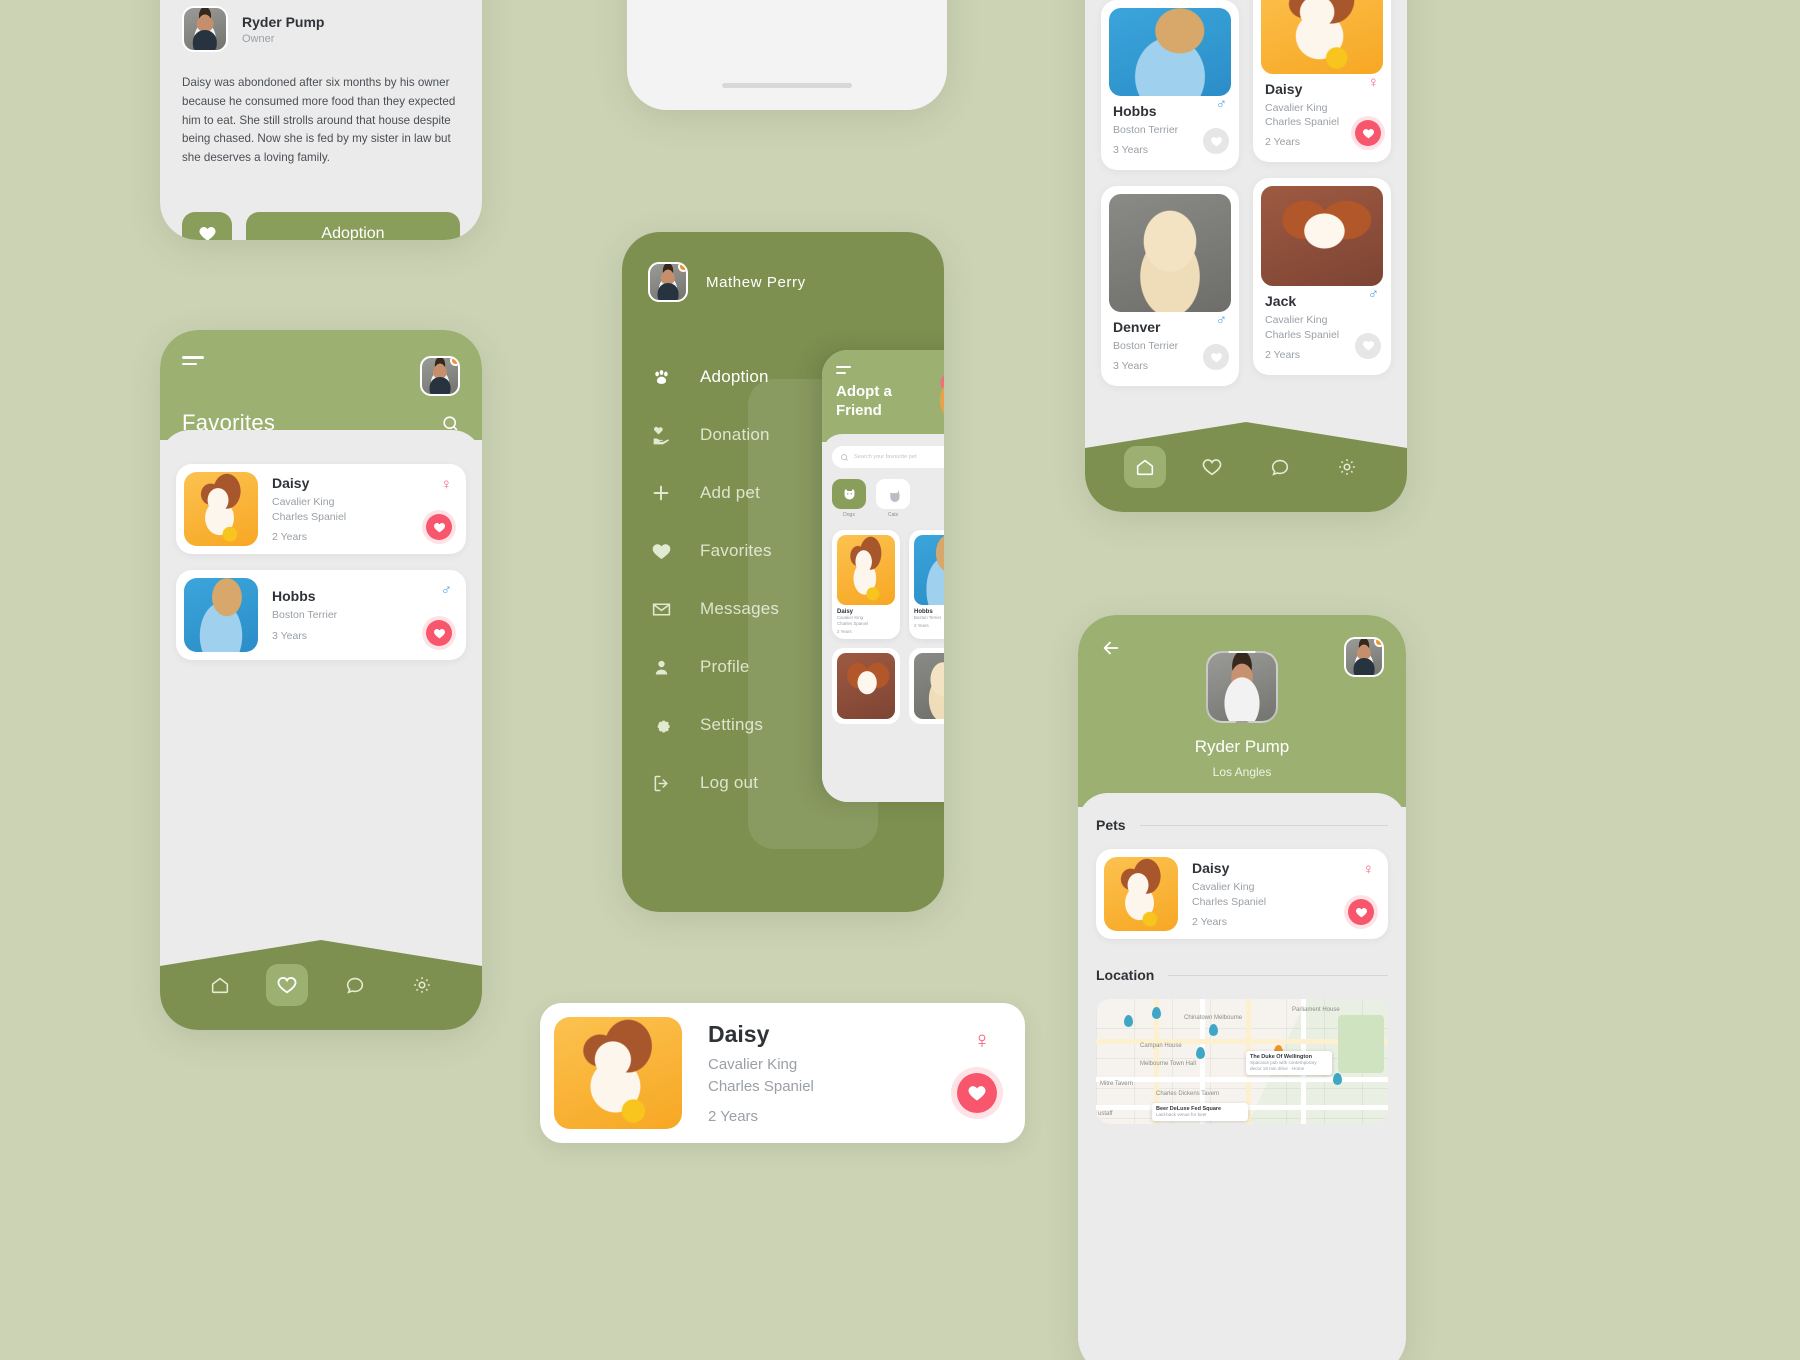  What do you see at coordinates (725, 666) in the screenshot?
I see `drawer-item-label: Profile` at bounding box center [725, 666].